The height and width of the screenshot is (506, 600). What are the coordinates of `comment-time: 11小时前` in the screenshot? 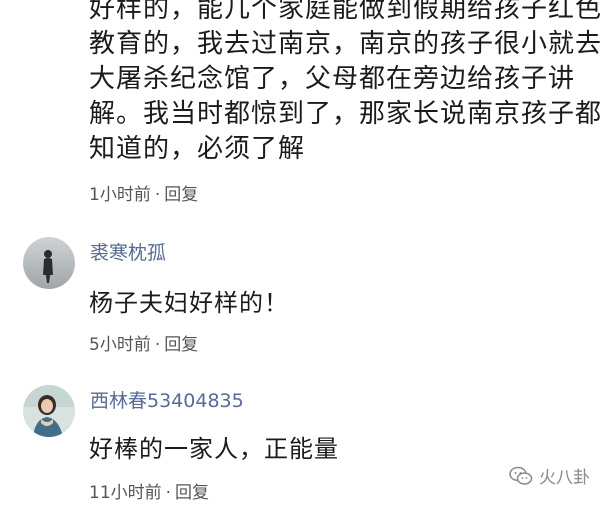 It's located at (125, 493).